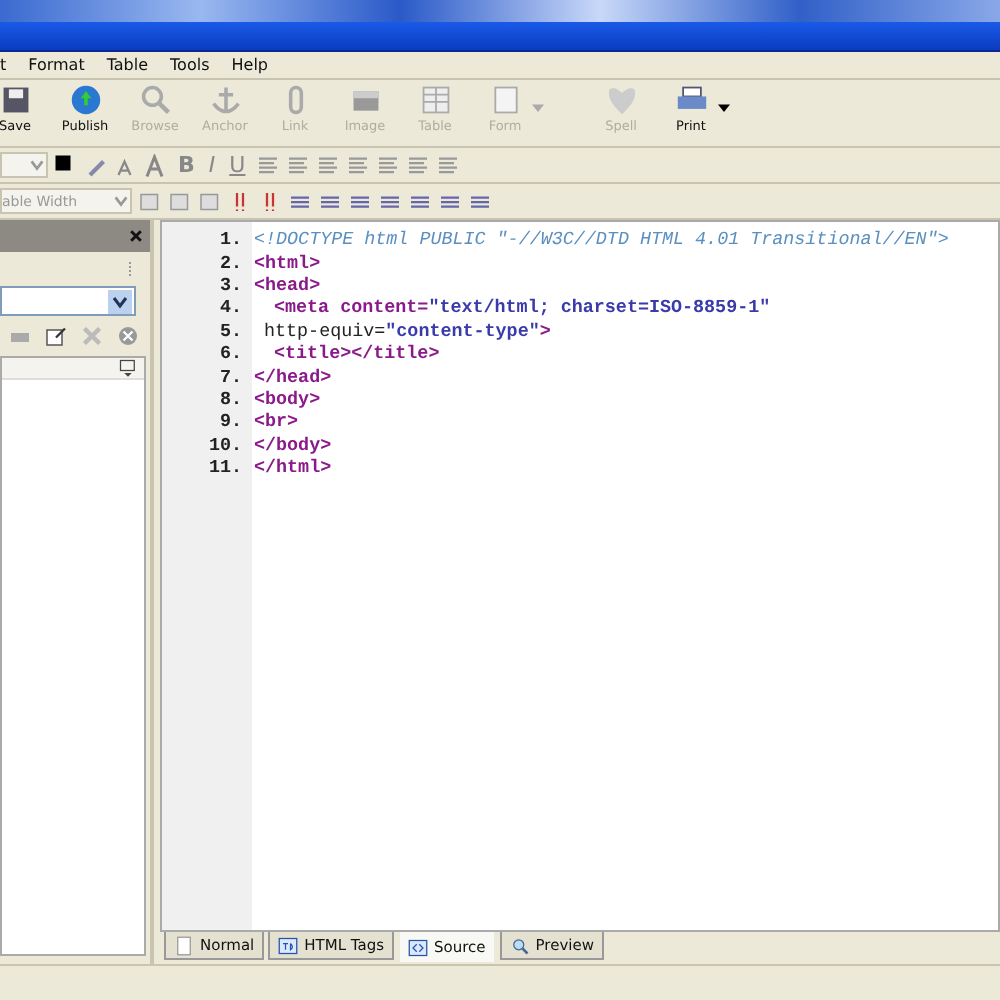  Describe the element at coordinates (131, 269) in the screenshot. I see `grip-icon` at that location.